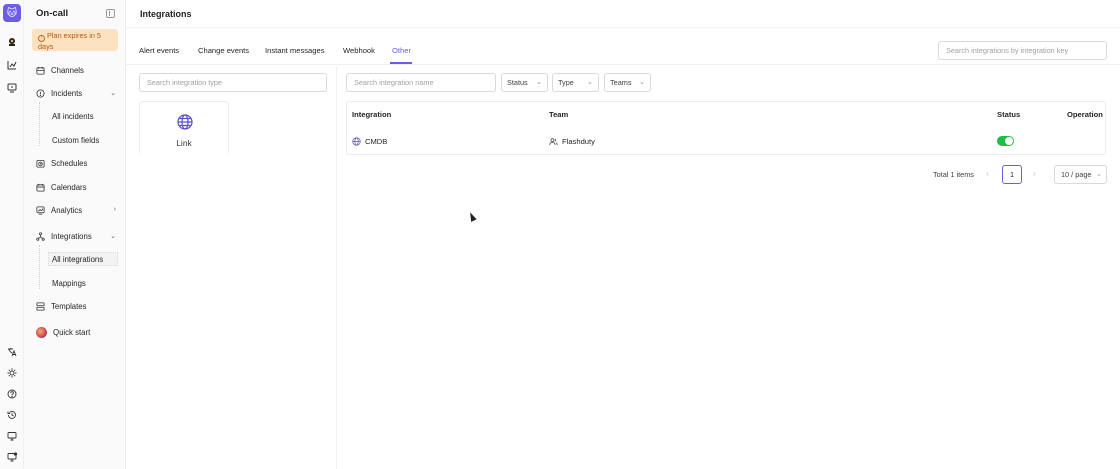  What do you see at coordinates (41, 332) in the screenshot?
I see `avatar` at bounding box center [41, 332].